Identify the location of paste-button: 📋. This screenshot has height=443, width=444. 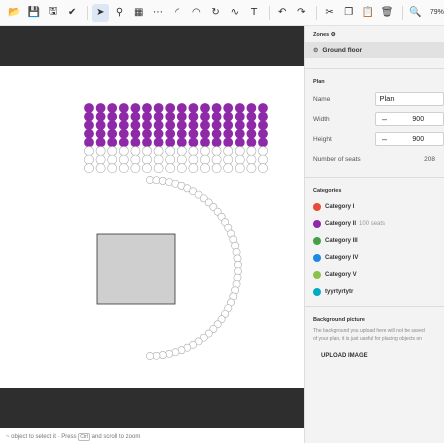
(367, 13).